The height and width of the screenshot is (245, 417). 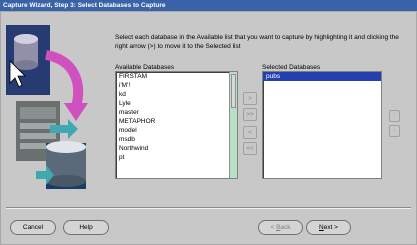 I want to click on footer-separator, so click(x=208, y=208).